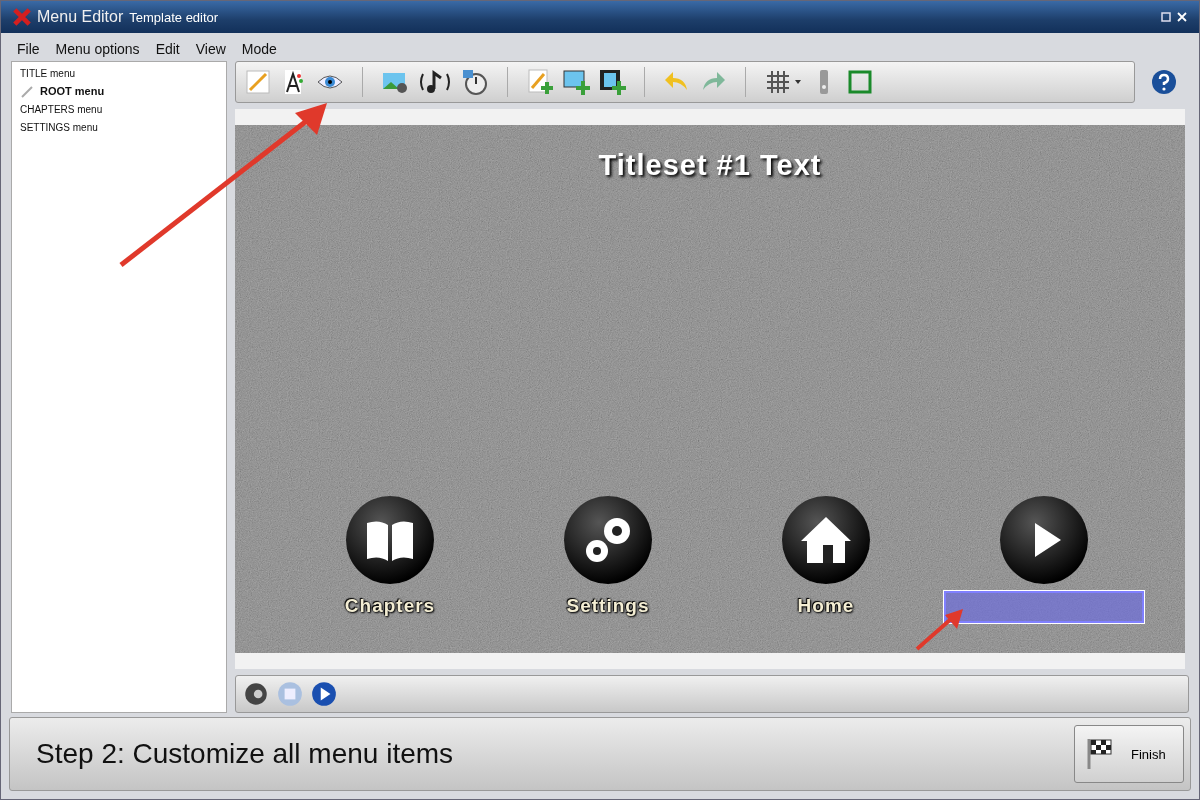 This screenshot has width=1200, height=800. I want to click on safe-area-frame-icon, so click(860, 82).